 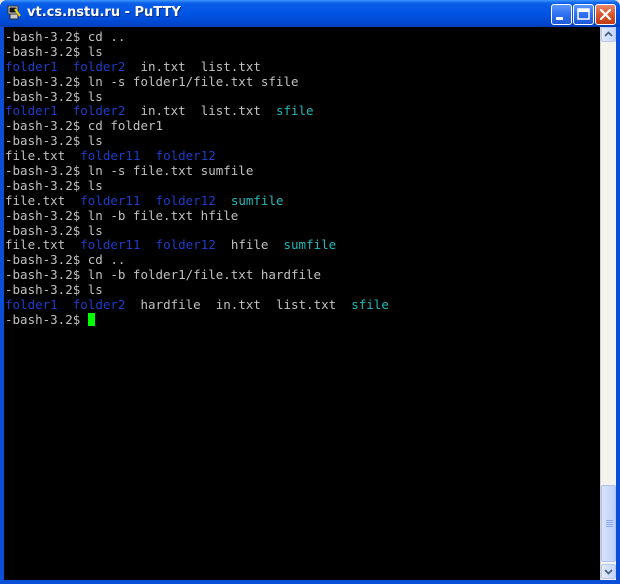 I want to click on terminal-cursor, so click(x=91, y=319).